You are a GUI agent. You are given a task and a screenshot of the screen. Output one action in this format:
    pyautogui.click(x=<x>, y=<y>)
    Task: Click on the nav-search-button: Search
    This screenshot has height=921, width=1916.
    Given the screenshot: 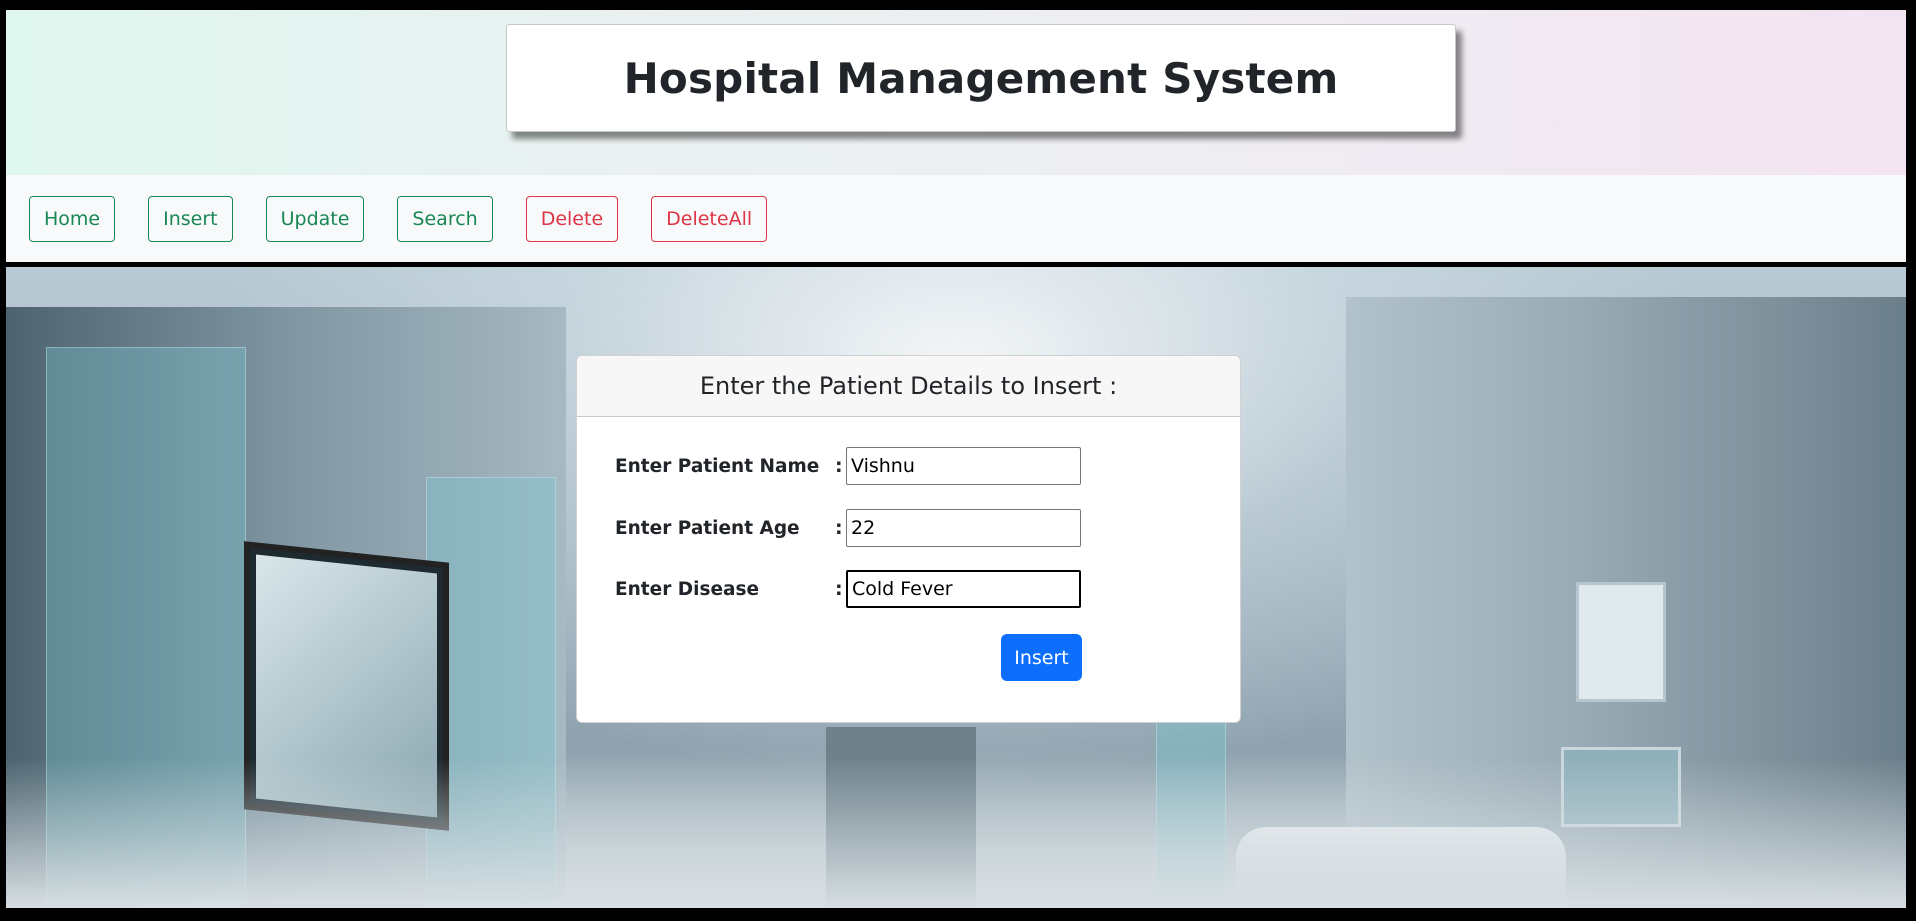 What is the action you would take?
    pyautogui.click(x=445, y=218)
    